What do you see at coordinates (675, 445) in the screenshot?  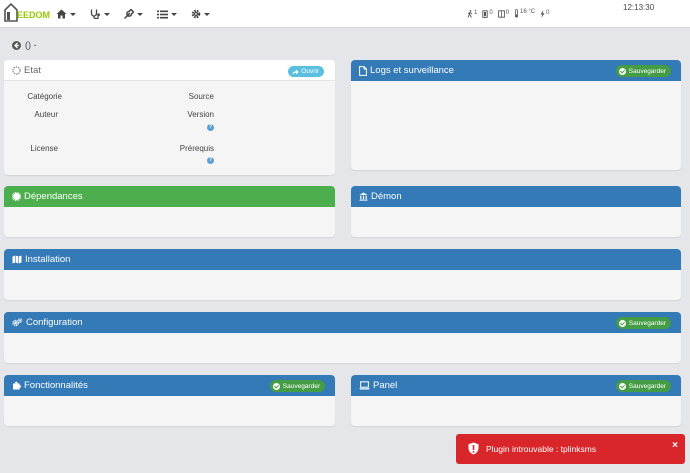 I see `alert-close-button: ×` at bounding box center [675, 445].